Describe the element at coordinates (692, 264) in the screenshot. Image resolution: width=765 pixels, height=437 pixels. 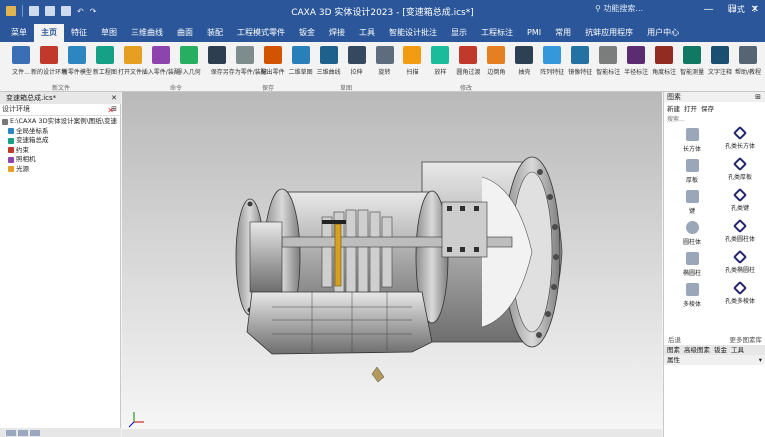
I see `library-item-solid: 椭圆柱` at that location.